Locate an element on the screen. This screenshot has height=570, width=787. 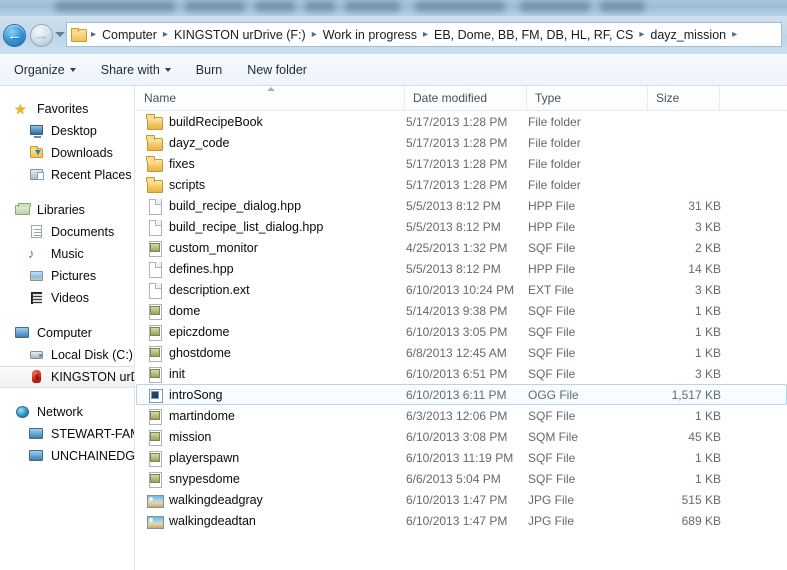
sidebar-item-unchainedgui: UNCHAINEDGUI is located at coordinates (67, 456).